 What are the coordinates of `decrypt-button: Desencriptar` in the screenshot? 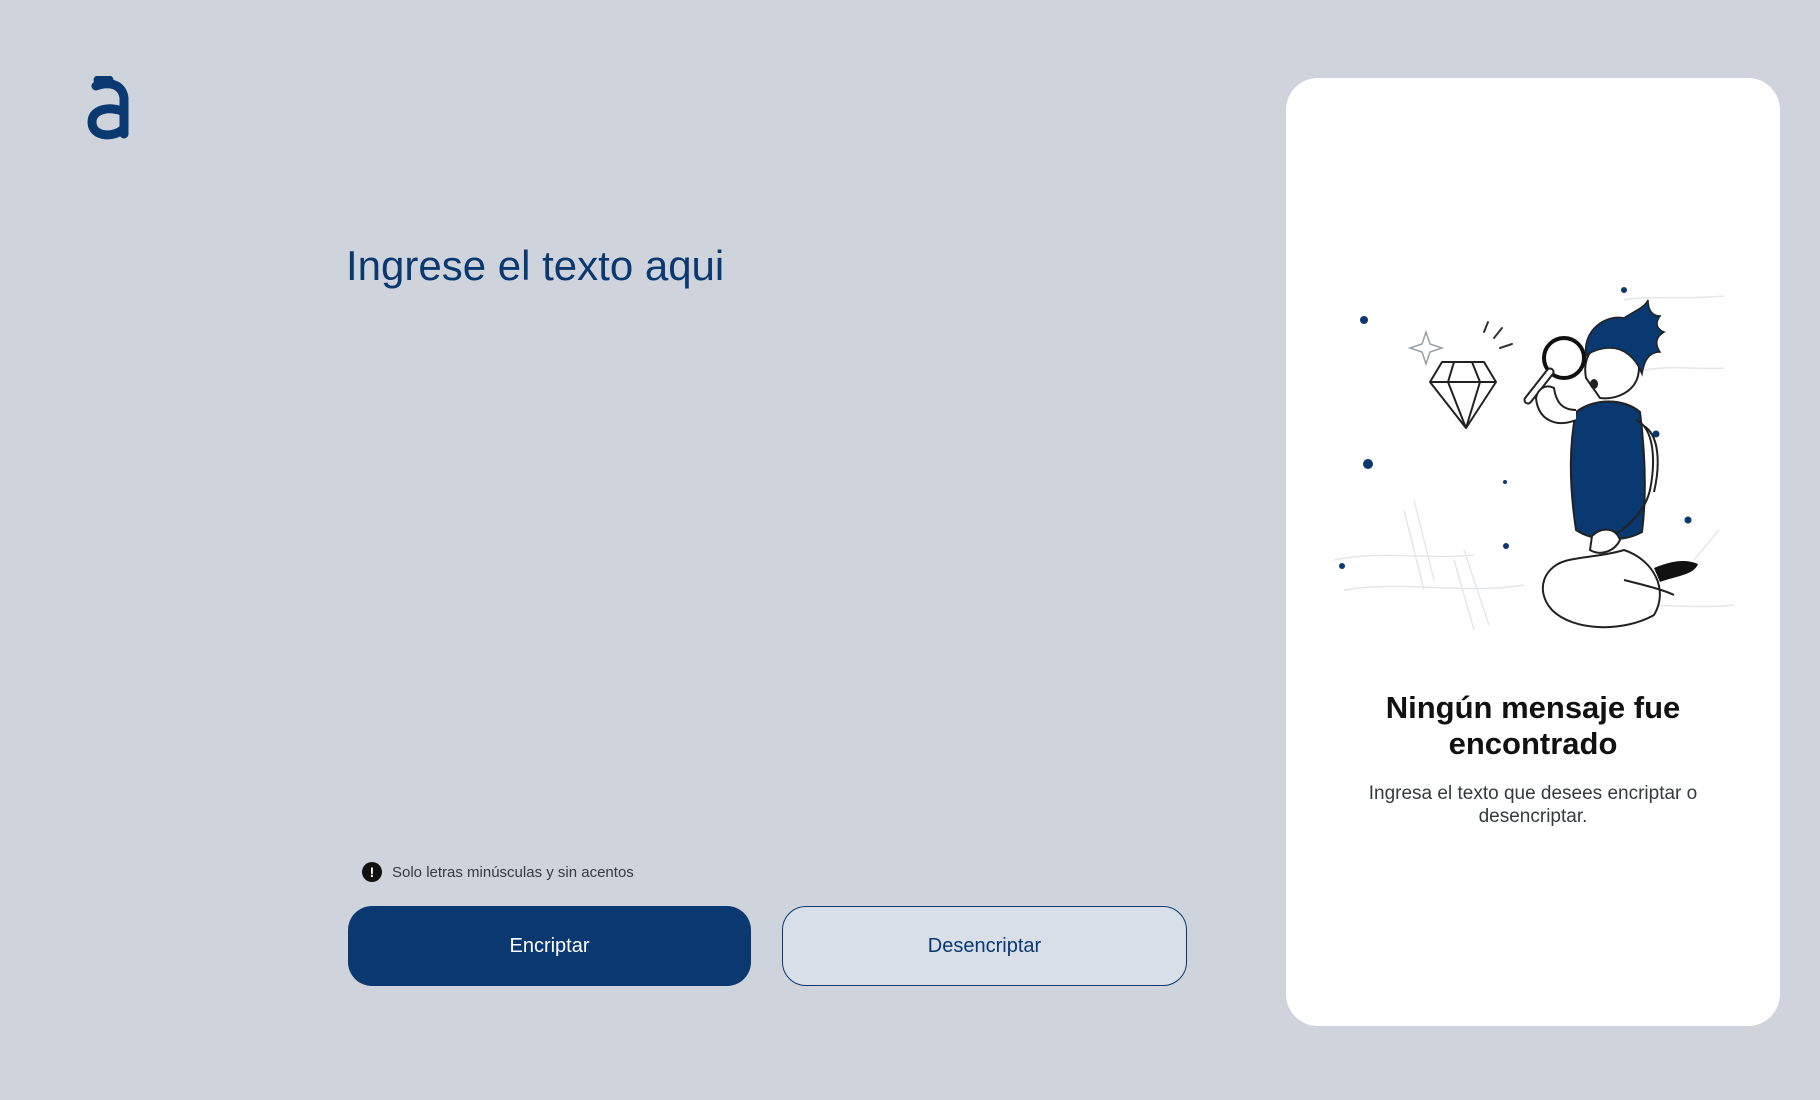 It's located at (984, 946).